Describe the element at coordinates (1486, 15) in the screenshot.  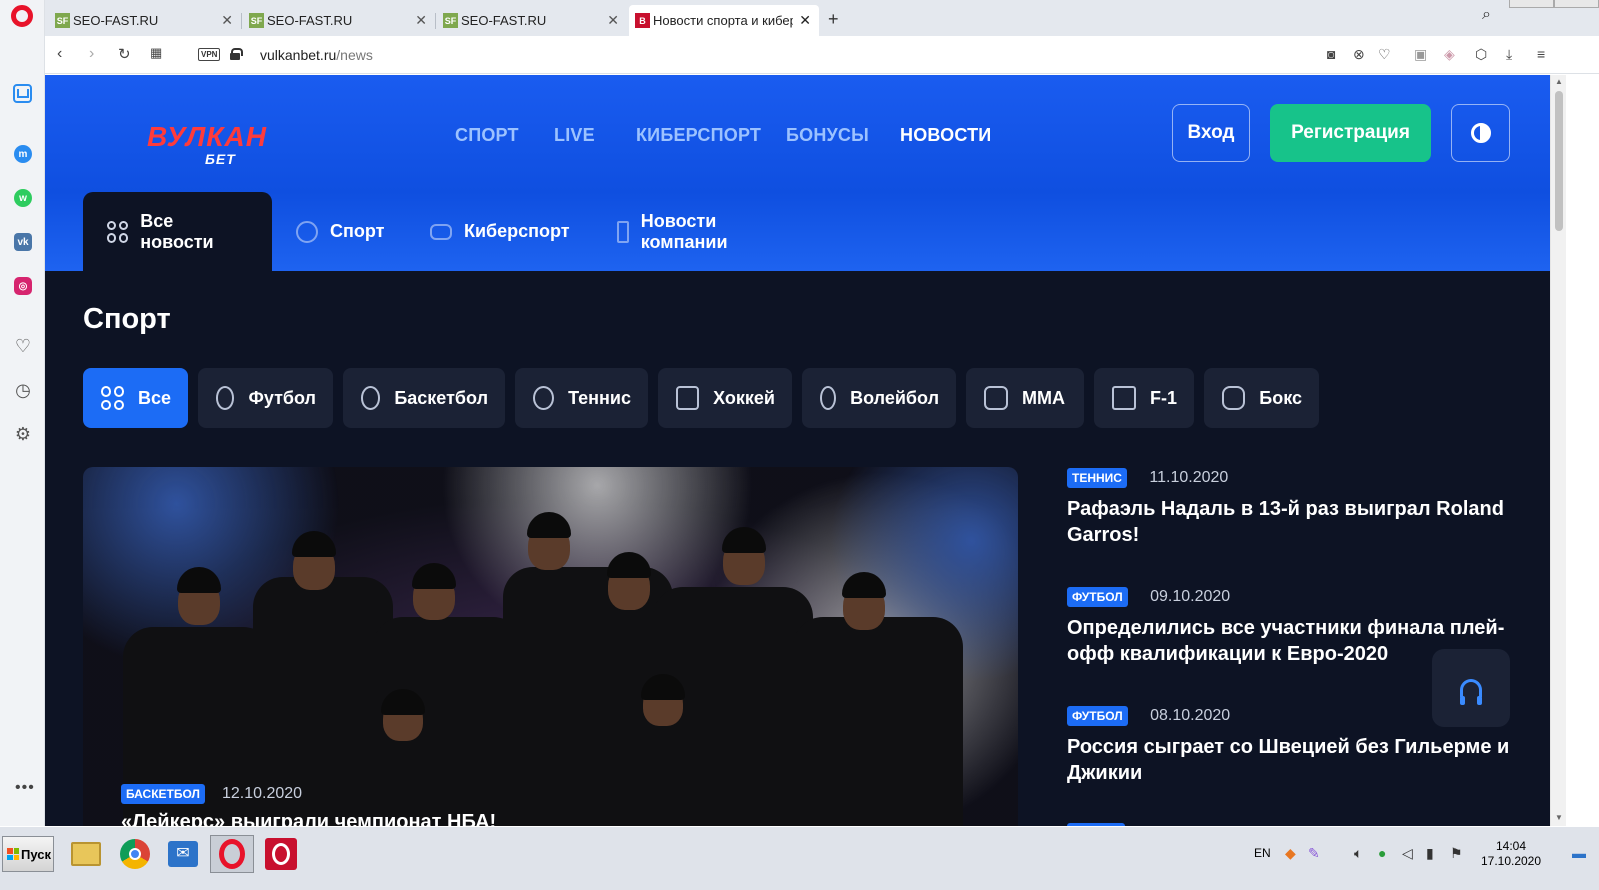
I see `tab-search-icon: ⌕` at that location.